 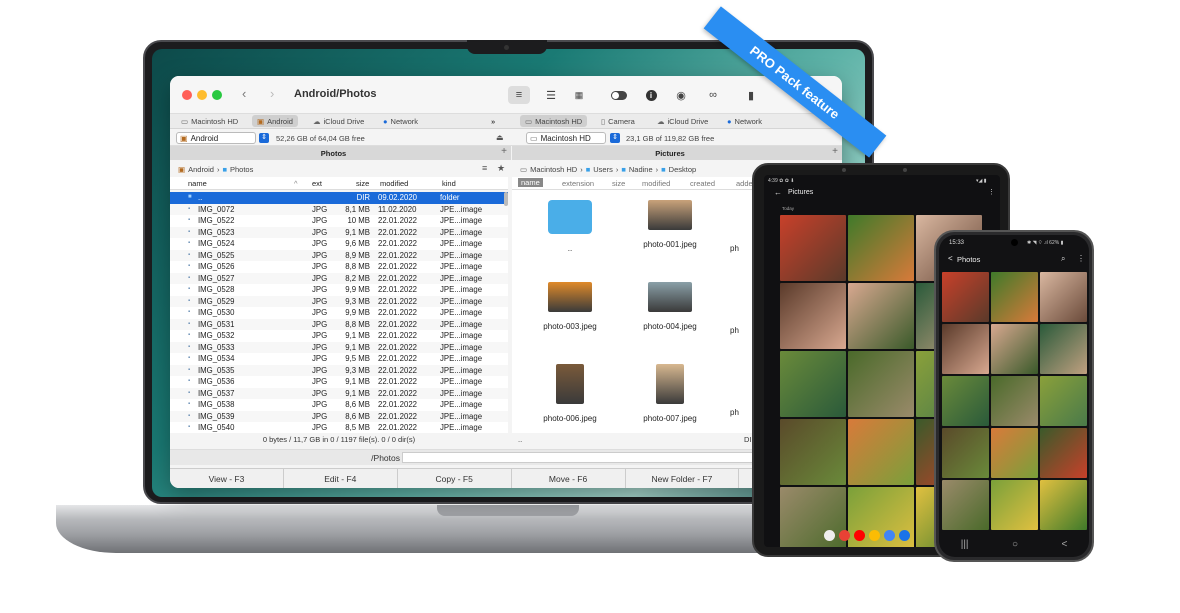 What do you see at coordinates (339, 324) in the screenshot?
I see `table-row: ▪ IMG_0531 JPG 8,8 MB 22.01.2022 JPE...image` at bounding box center [339, 324].